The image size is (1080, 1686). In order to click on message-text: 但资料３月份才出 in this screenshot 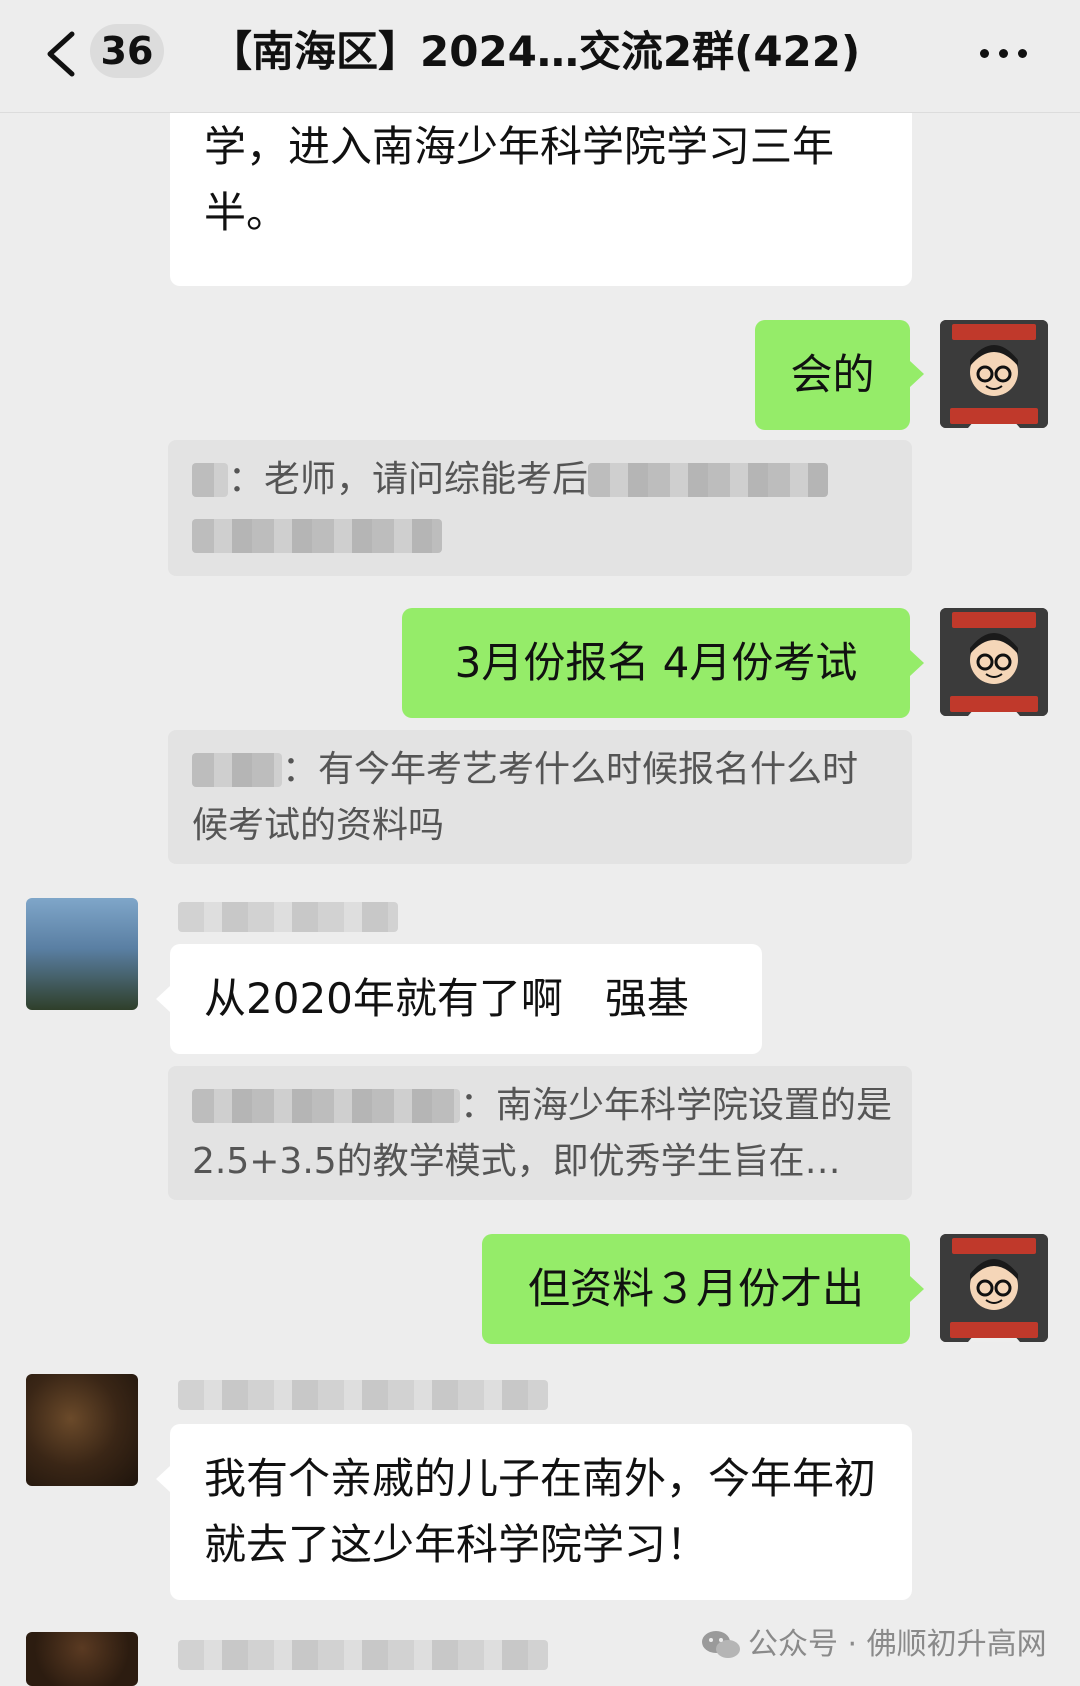, I will do `click(695, 1288)`.